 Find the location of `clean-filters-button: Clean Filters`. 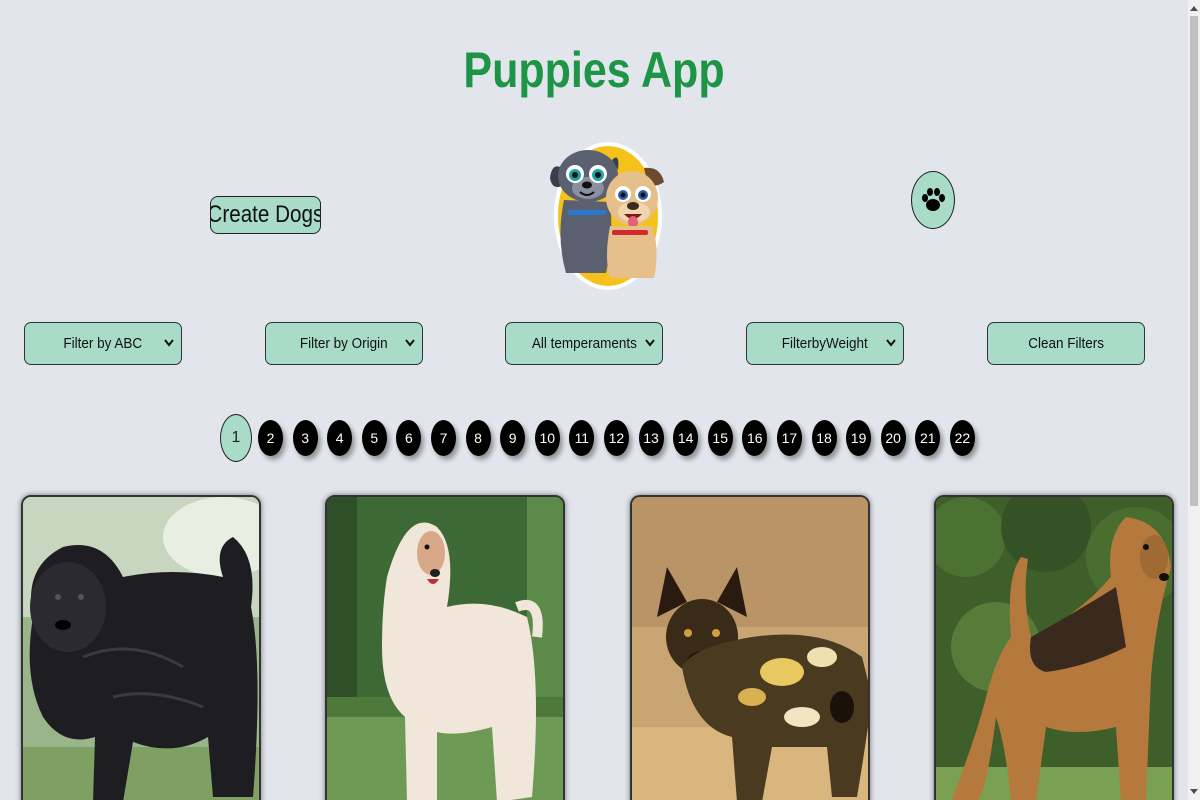

clean-filters-button: Clean Filters is located at coordinates (1066, 343).